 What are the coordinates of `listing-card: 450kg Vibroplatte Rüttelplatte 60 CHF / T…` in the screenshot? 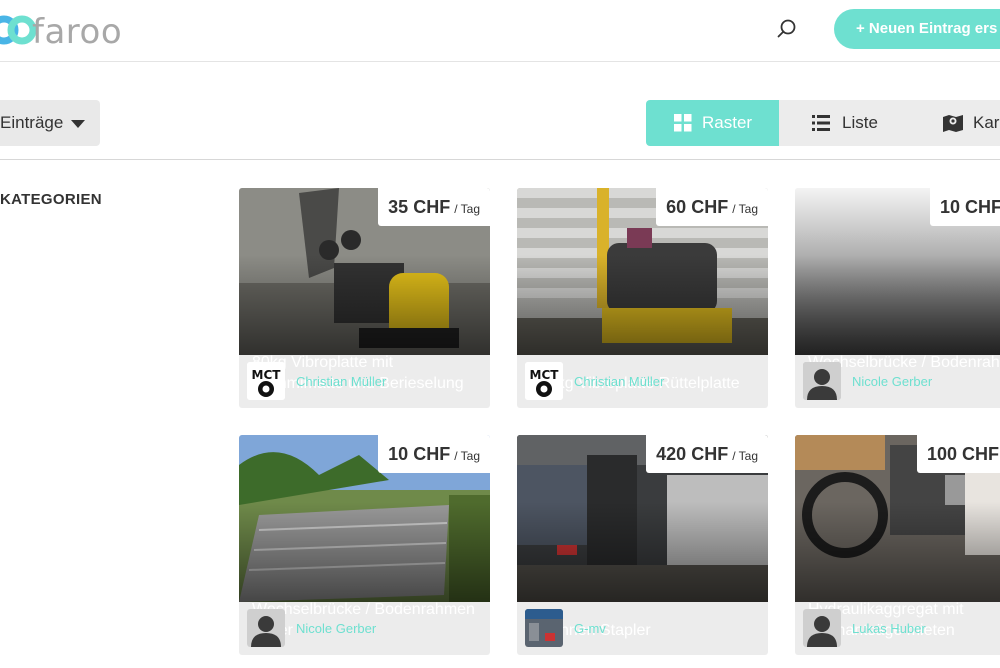 It's located at (642, 298).